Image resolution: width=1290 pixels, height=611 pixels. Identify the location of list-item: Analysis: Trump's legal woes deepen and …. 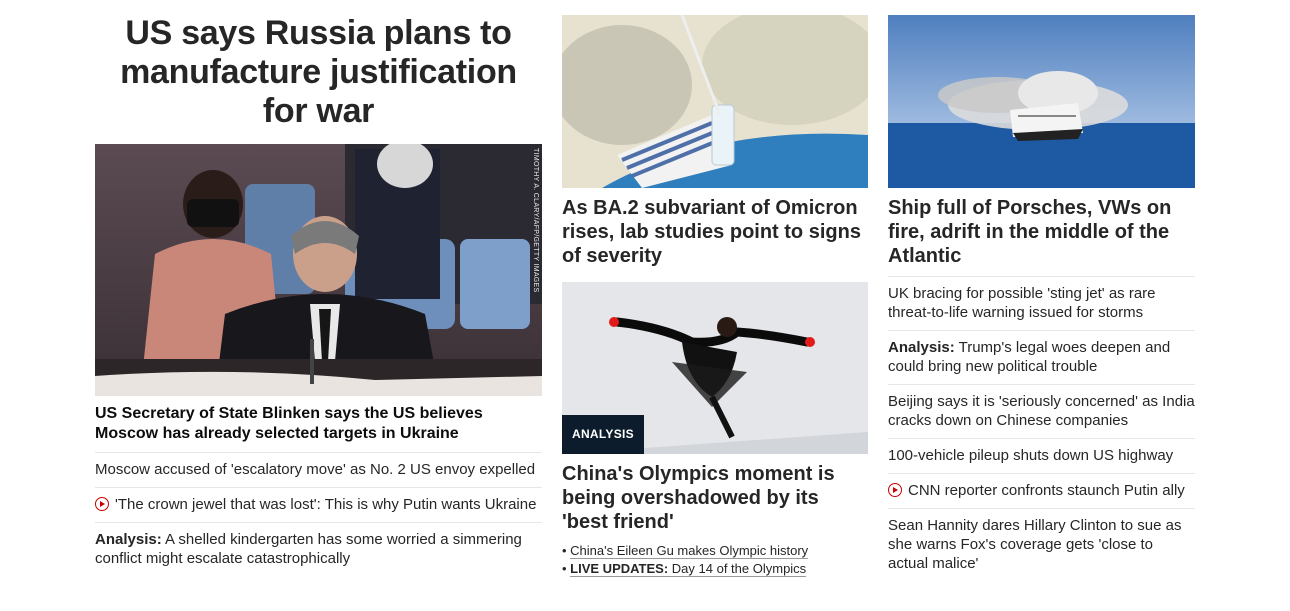
(1041, 358).